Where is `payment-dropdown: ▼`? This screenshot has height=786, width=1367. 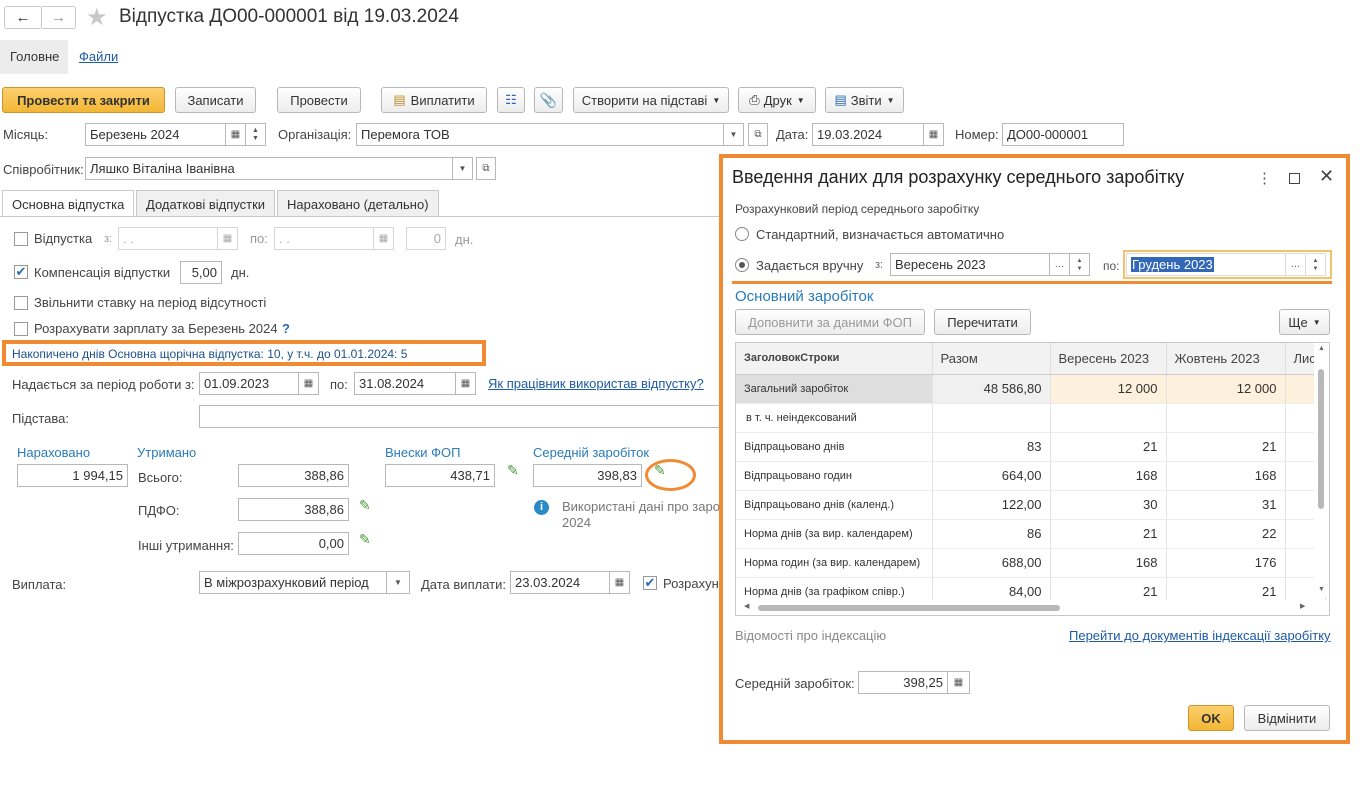
payment-dropdown: ▼ is located at coordinates (398, 582).